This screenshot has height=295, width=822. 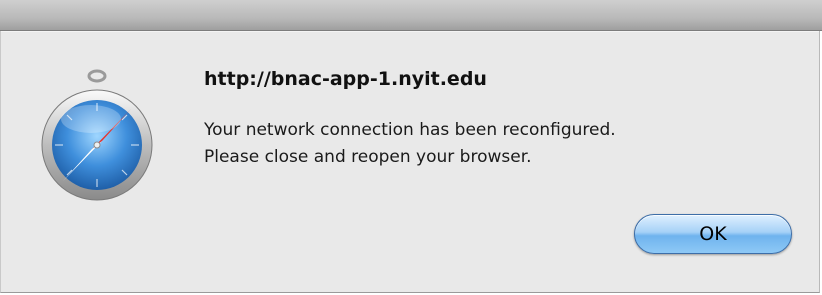 What do you see at coordinates (713, 234) in the screenshot?
I see `ok-button: OK` at bounding box center [713, 234].